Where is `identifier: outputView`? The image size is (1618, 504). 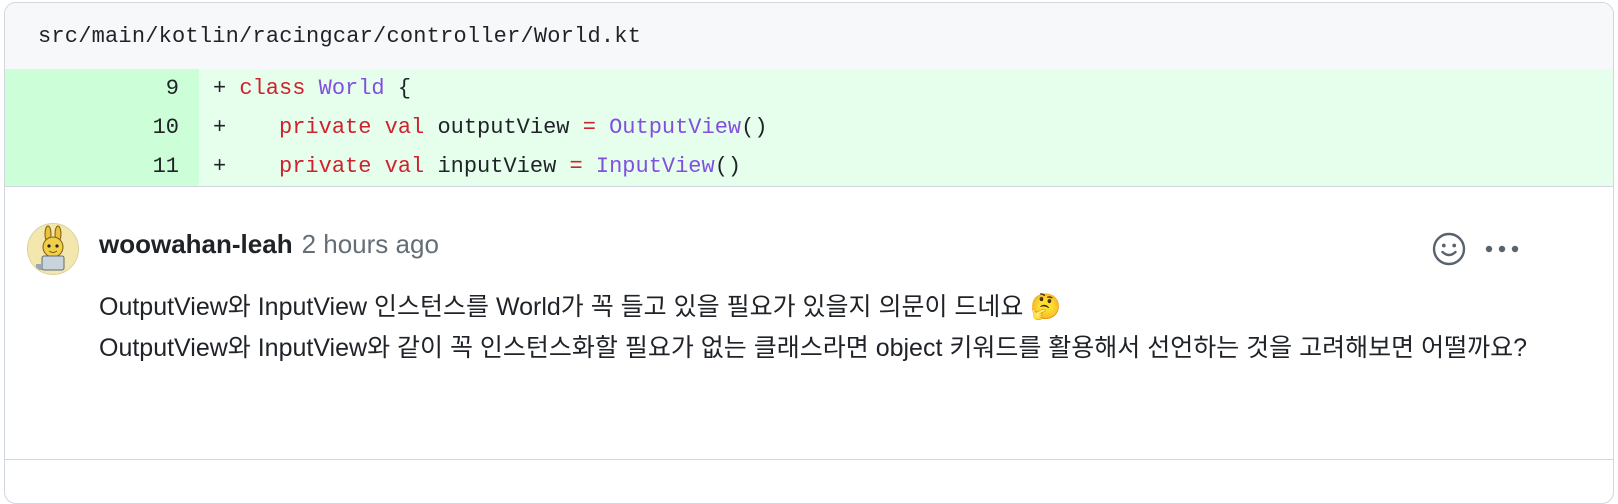
identifier: outputView is located at coordinates (503, 127).